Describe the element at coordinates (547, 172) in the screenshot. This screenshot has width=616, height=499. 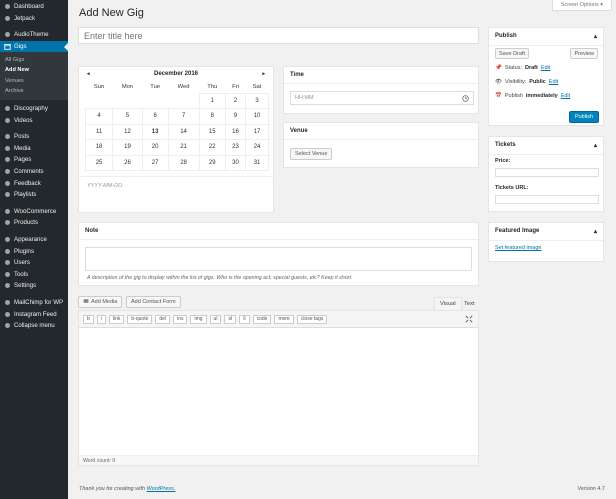
I see `price-input` at that location.